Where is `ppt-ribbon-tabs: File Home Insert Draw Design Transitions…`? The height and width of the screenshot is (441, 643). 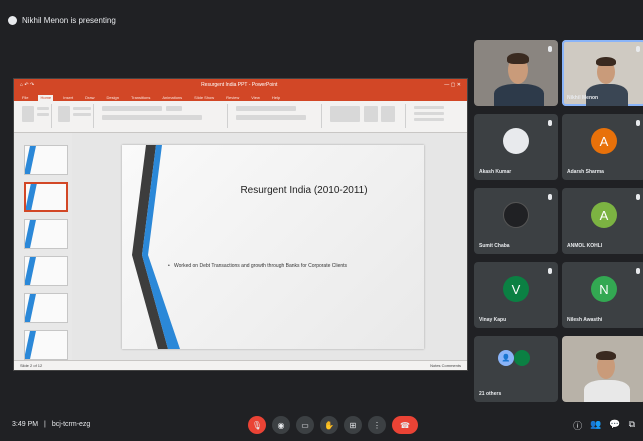
ppt-ribbon-tabs: File Home Insert Draw Design Transitions… is located at coordinates (240, 96).